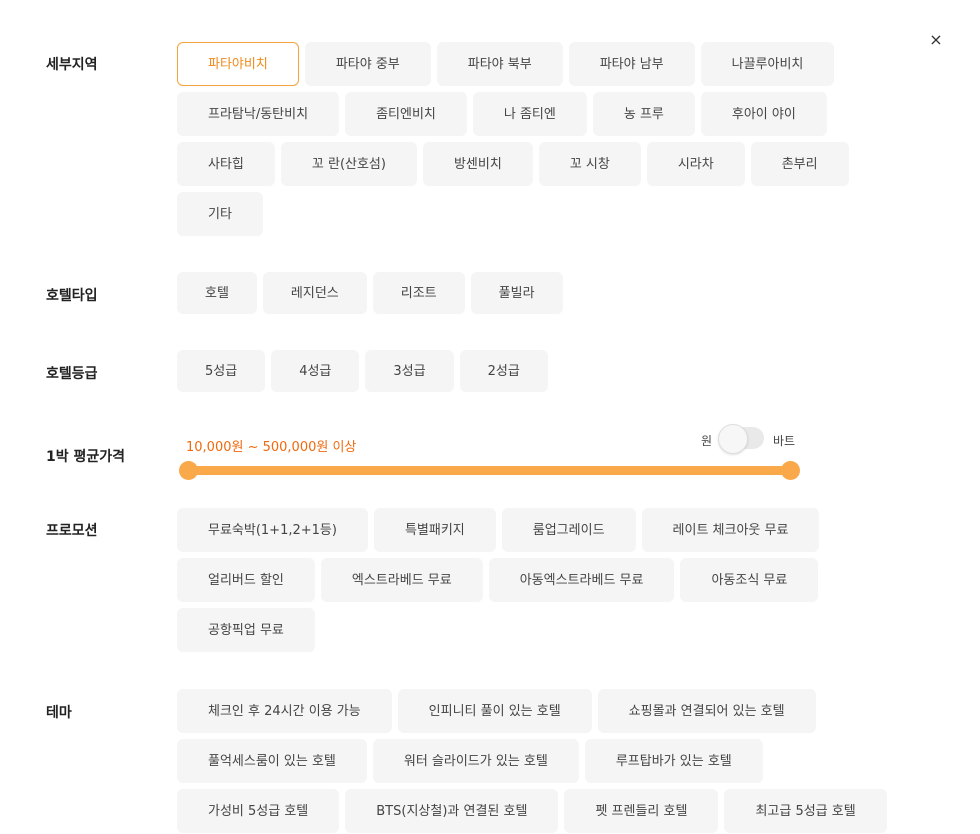 This screenshot has height=834, width=980. What do you see at coordinates (494, 711) in the screenshot?
I see `theme-option-chip: 인피니티 풀이 있는 호텔` at bounding box center [494, 711].